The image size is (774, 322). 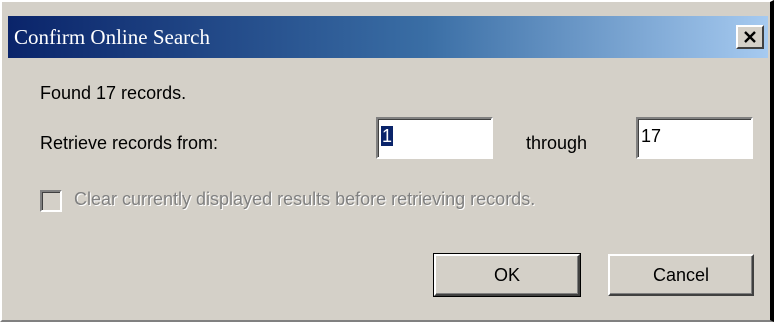 I want to click on cancel-button-label: Cancel, so click(x=681, y=274).